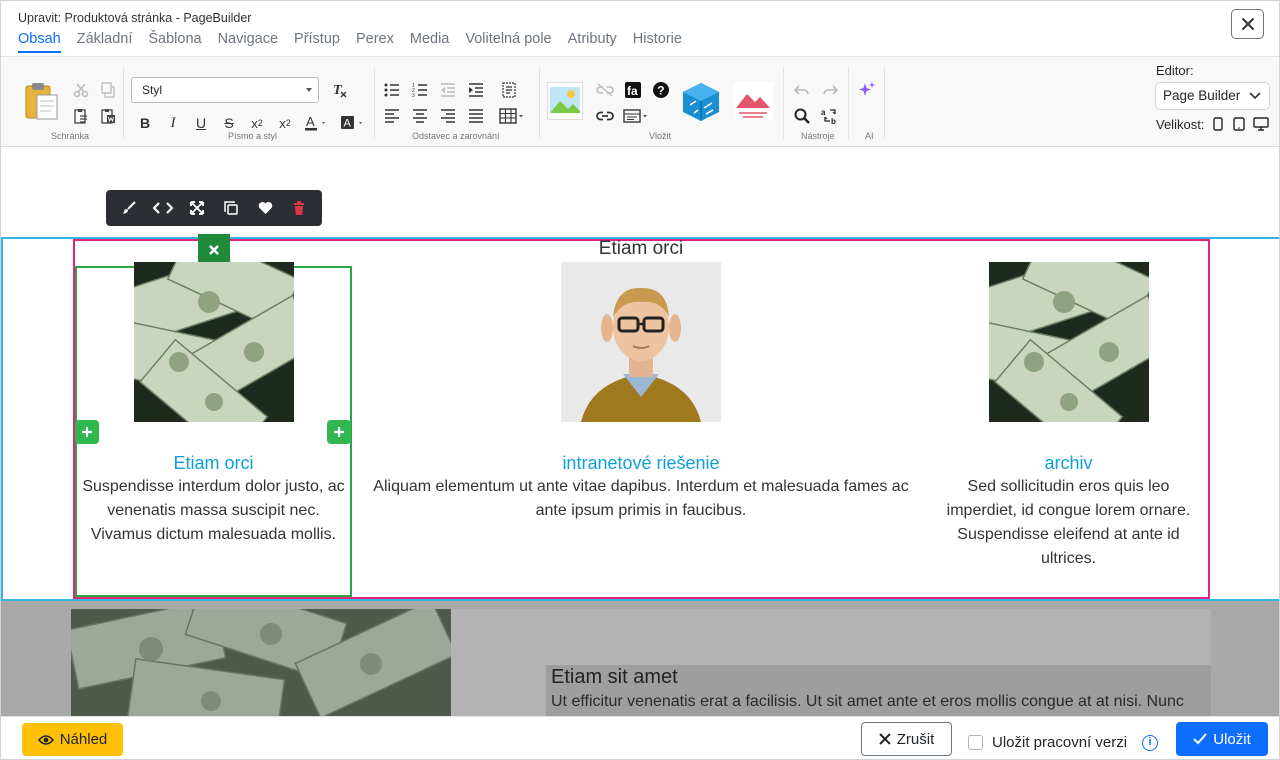  Describe the element at coordinates (174, 42) in the screenshot. I see `tab-sablona: Šablona` at that location.